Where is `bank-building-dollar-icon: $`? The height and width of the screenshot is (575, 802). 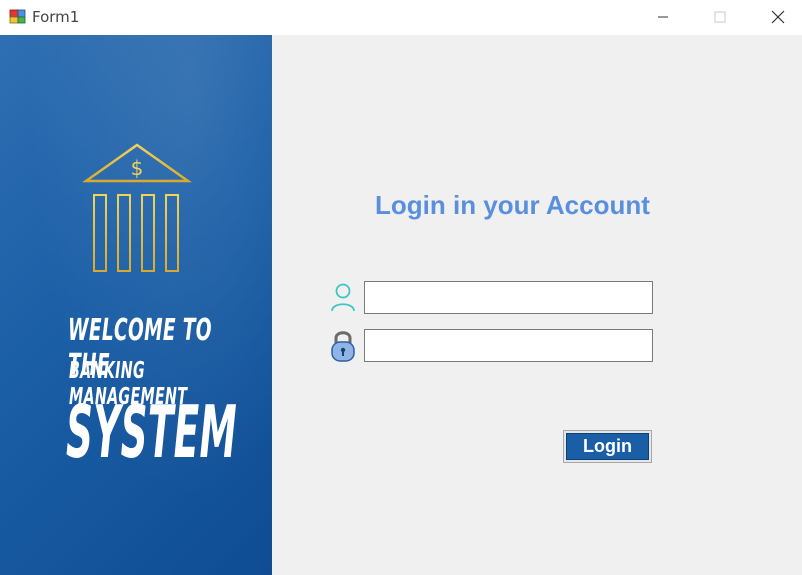 bank-building-dollar-icon: $ is located at coordinates (137, 213).